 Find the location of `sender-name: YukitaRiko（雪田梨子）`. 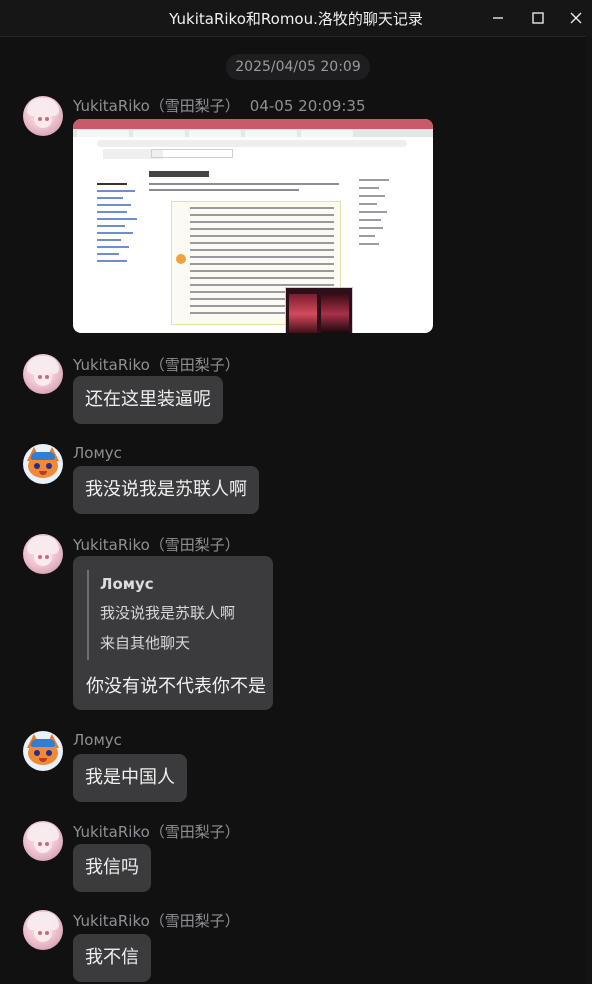

sender-name: YukitaRiko（雪田梨子） is located at coordinates (156, 106).